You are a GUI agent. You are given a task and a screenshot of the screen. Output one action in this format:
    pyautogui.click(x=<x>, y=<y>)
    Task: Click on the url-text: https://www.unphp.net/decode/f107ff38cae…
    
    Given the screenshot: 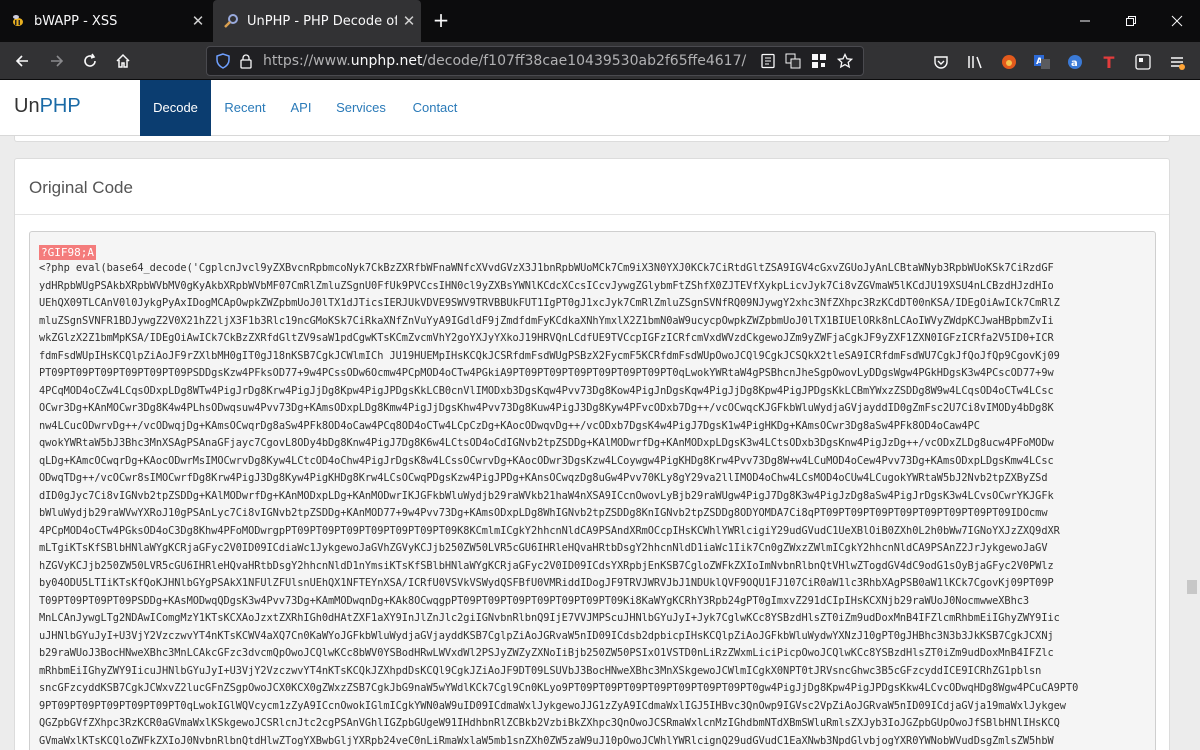 What is the action you would take?
    pyautogui.click(x=505, y=61)
    